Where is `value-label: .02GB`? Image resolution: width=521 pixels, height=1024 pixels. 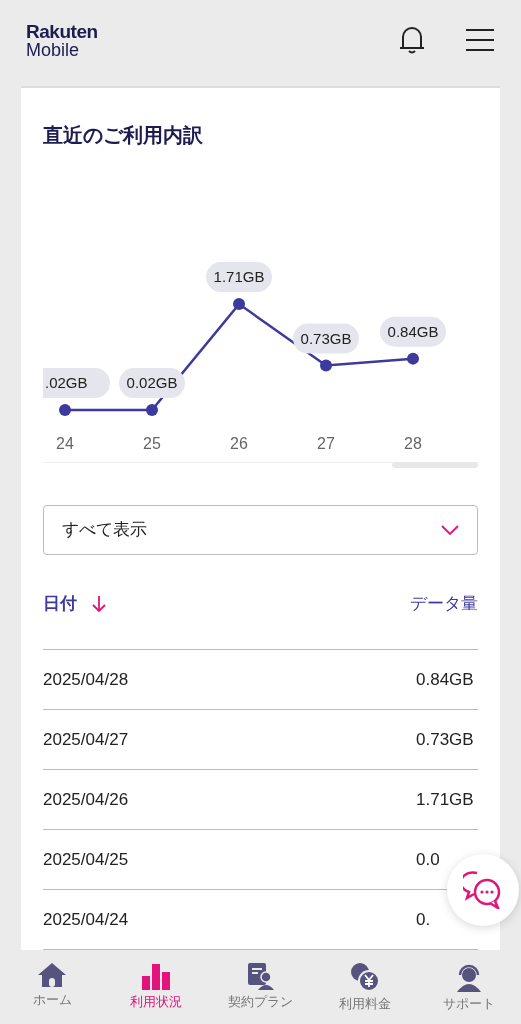
value-label: .02GB is located at coordinates (76, 383).